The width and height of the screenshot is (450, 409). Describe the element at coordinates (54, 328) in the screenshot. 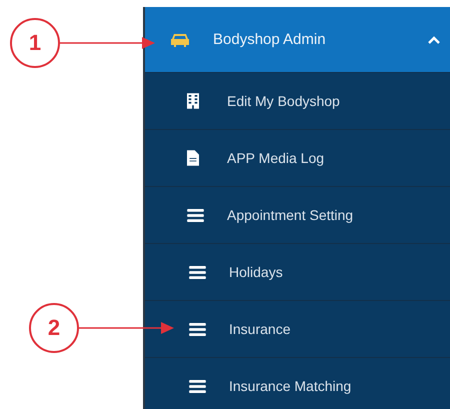

I see `callout-number: 2` at that location.